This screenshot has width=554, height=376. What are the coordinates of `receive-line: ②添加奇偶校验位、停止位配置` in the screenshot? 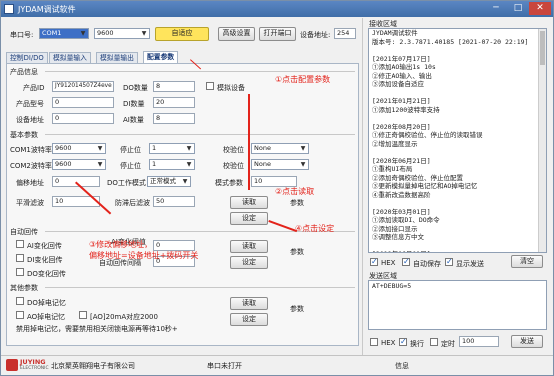 It's located at (417, 177).